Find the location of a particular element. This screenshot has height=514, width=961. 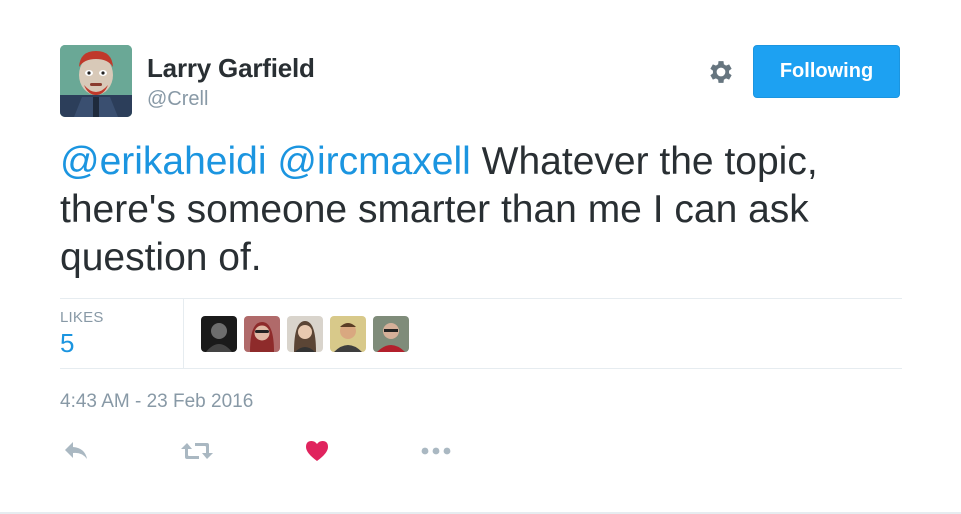

mention-link-ircmaxell: @ircmaxell is located at coordinates (373, 161).